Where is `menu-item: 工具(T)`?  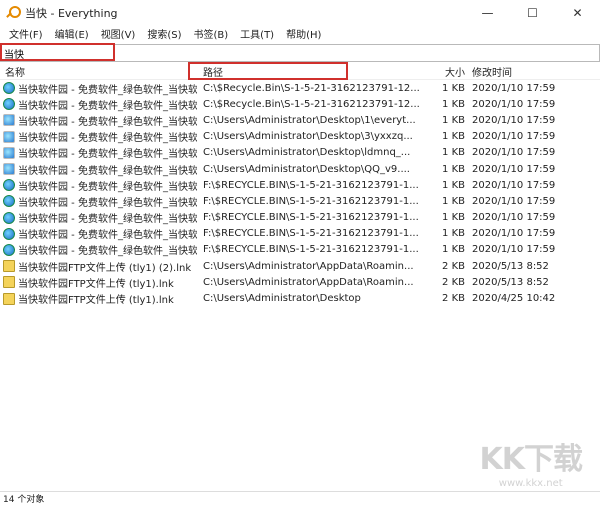 menu-item: 工具(T) is located at coordinates (257, 33).